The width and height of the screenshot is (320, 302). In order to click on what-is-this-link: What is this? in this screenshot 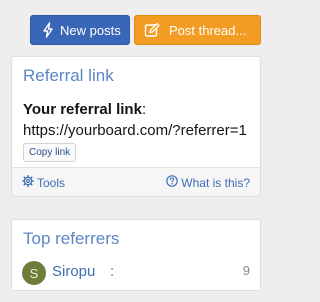, I will do `click(208, 182)`.